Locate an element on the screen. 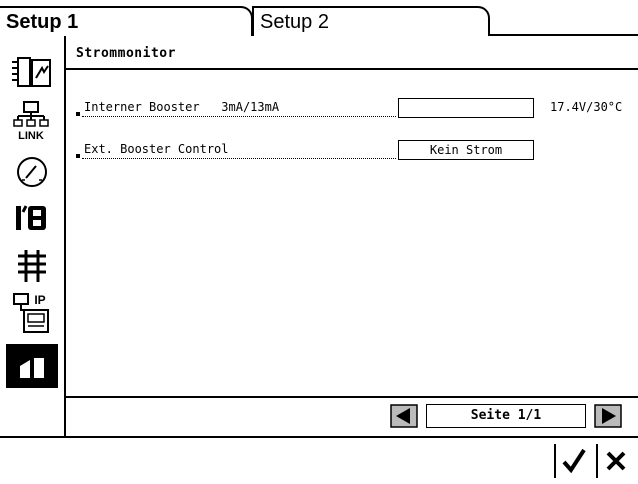 Image resolution: width=638 pixels, height=484 pixels. prev-page-button is located at coordinates (404, 416).